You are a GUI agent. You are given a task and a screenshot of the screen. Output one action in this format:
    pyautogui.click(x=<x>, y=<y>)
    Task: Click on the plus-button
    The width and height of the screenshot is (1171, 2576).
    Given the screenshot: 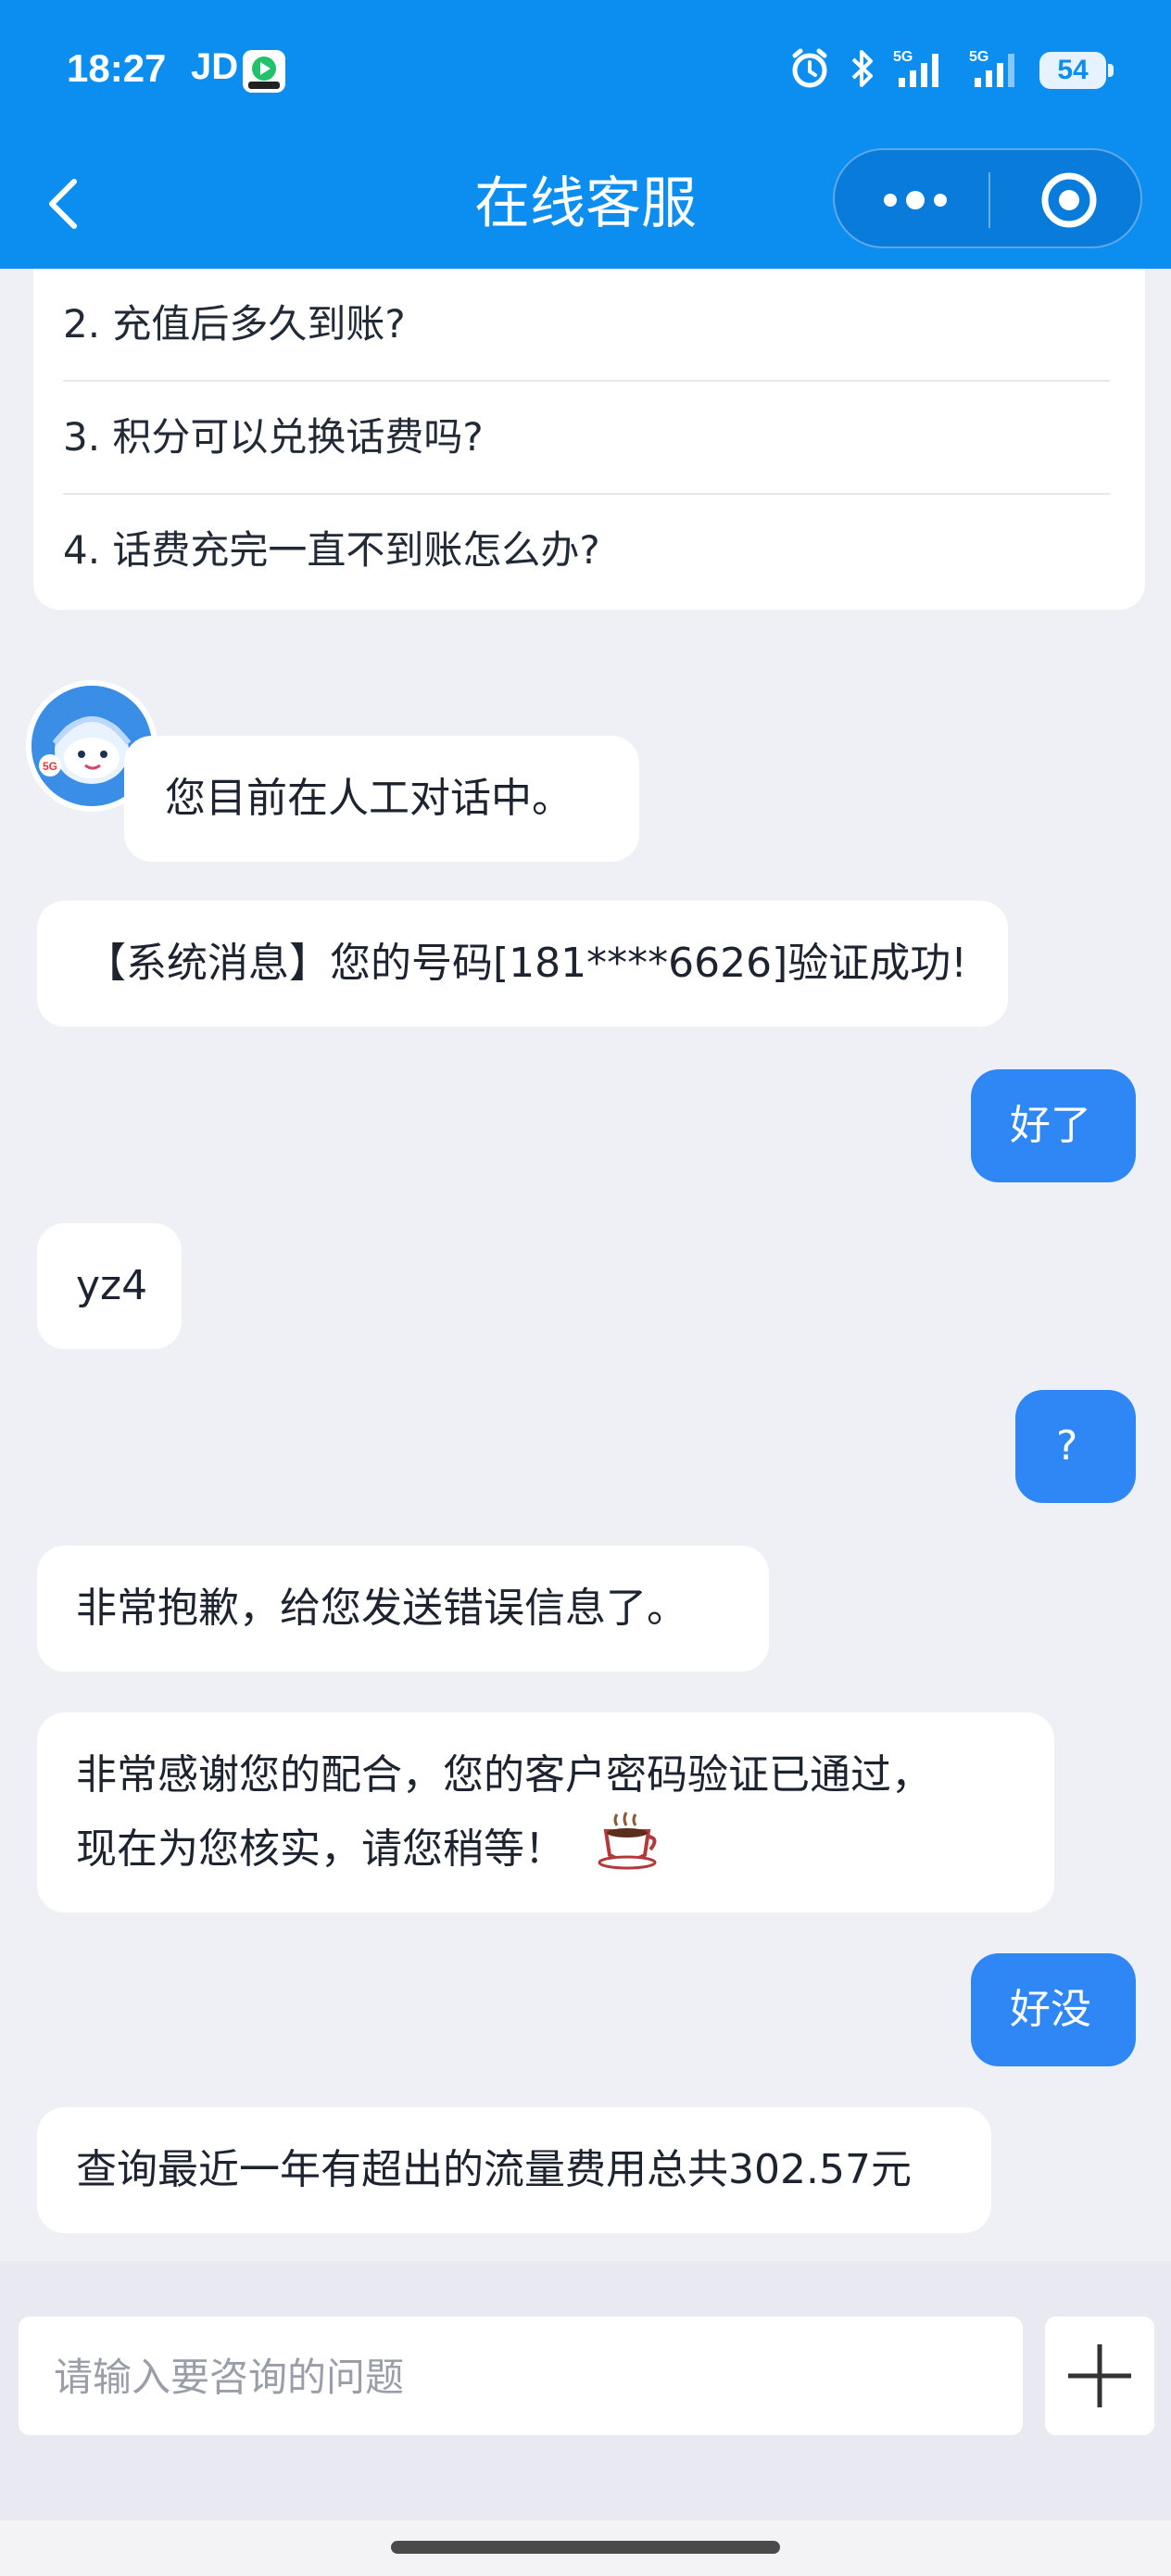 What is the action you would take?
    pyautogui.click(x=1100, y=2376)
    